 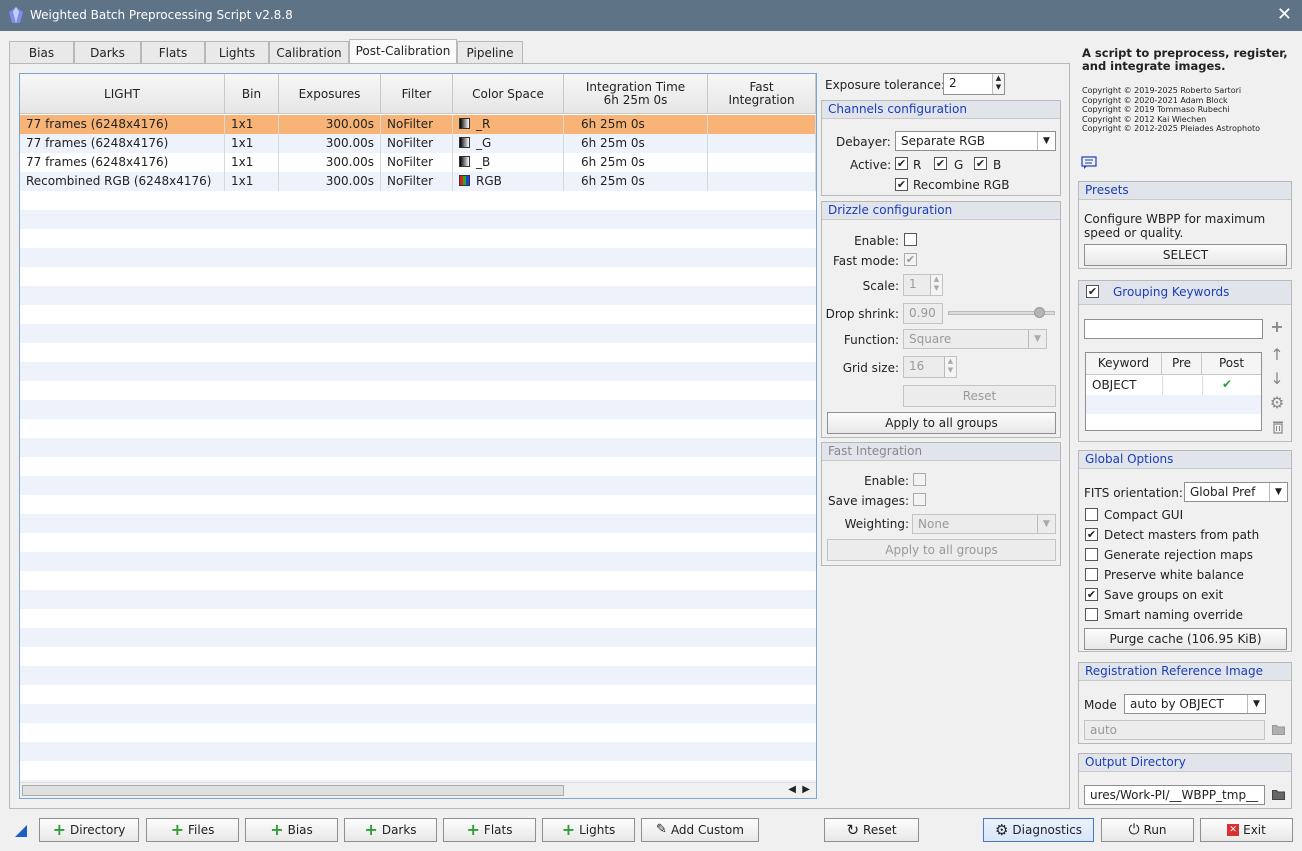 I want to click on add-files-button: + Files, so click(x=192, y=830).